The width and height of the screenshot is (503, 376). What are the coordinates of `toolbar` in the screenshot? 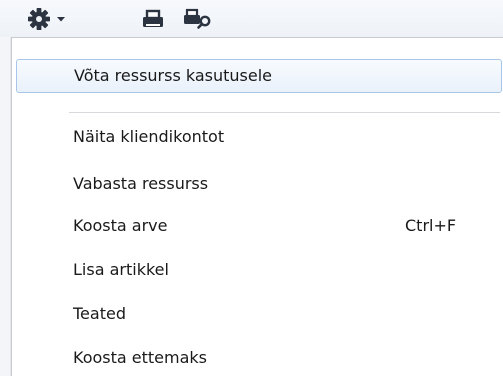 It's located at (251, 18).